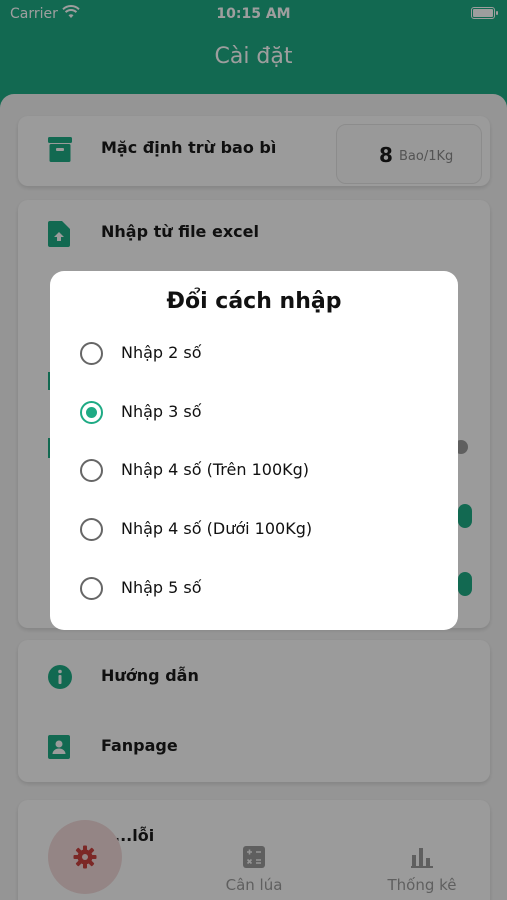  Describe the element at coordinates (254, 413) in the screenshot. I see `option-3-digits: Nhập 3 số` at that location.